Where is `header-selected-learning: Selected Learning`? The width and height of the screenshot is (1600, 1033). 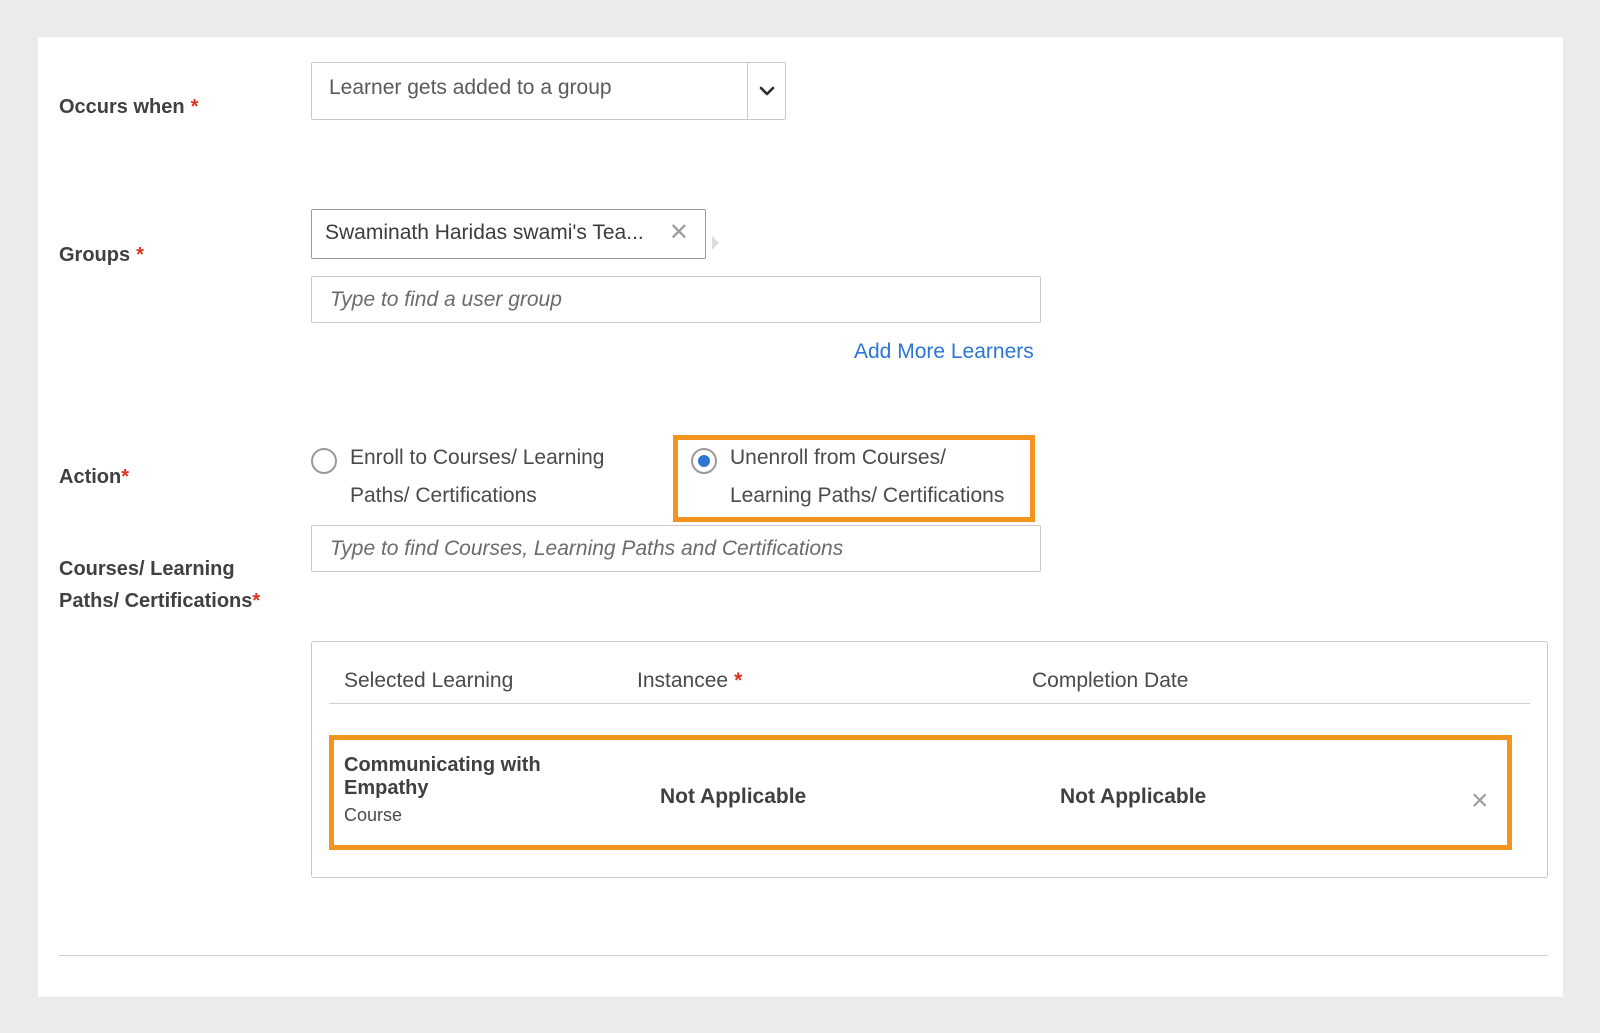
header-selected-learning: Selected Learning is located at coordinates (429, 680).